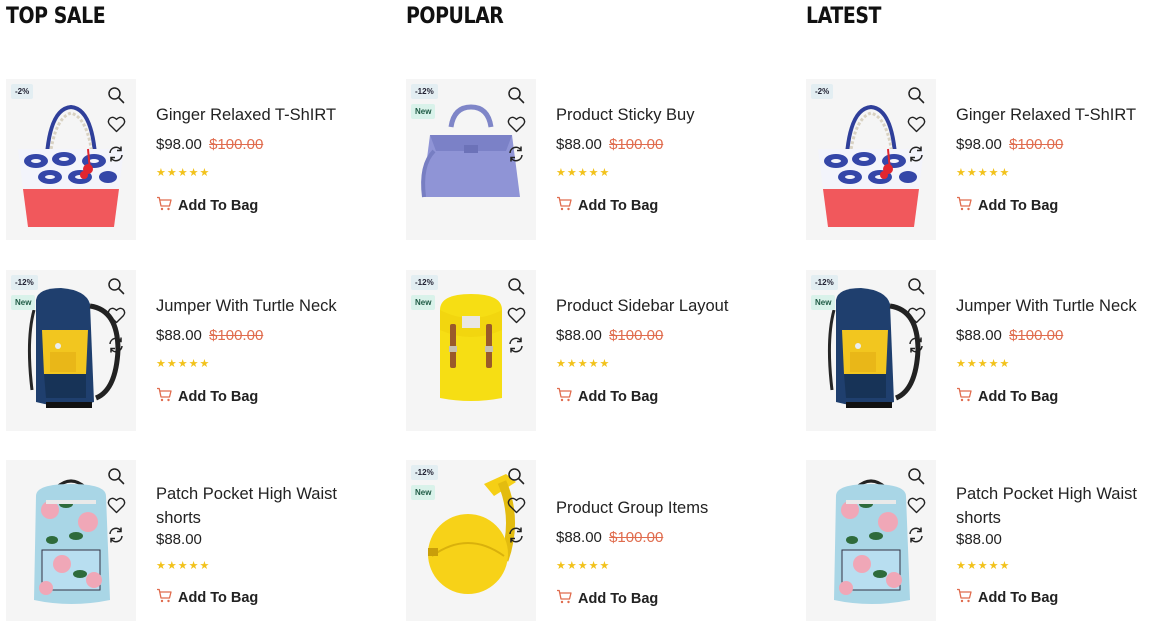  Describe the element at coordinates (844, 16) in the screenshot. I see `section-title: LATEST` at that location.